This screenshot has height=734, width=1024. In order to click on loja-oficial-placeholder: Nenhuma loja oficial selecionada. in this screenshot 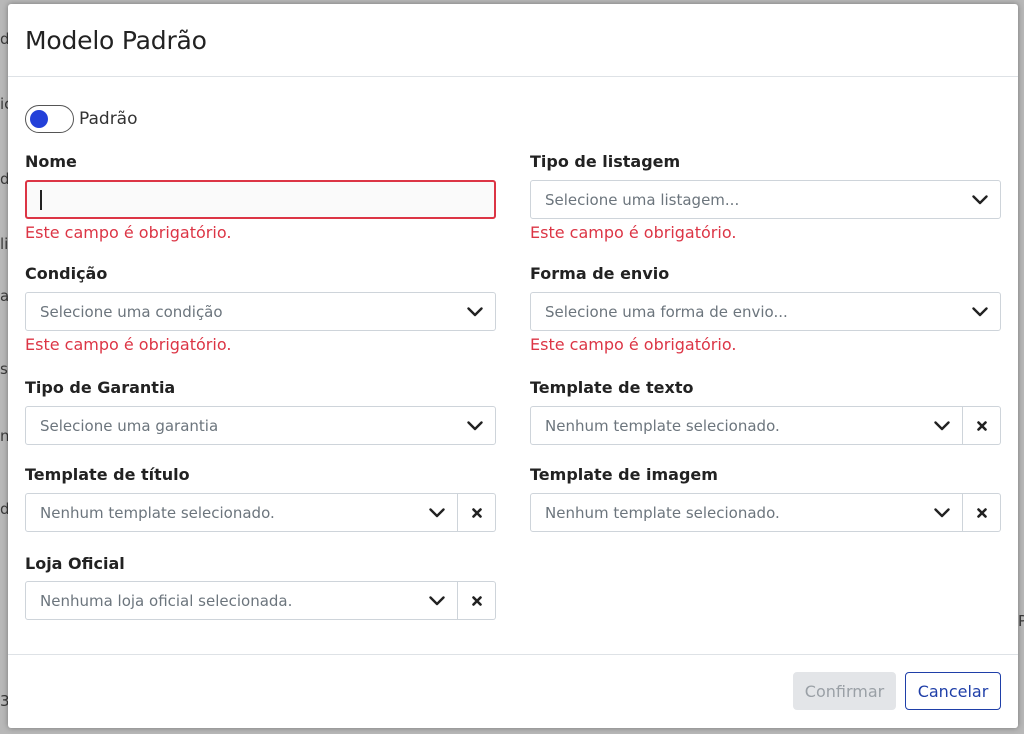, I will do `click(166, 600)`.